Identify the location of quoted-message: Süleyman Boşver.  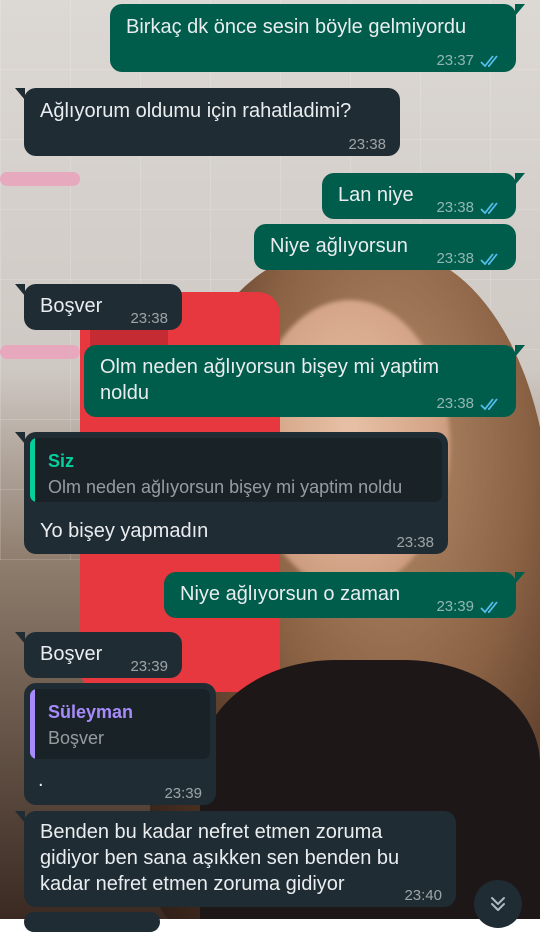
(120, 724).